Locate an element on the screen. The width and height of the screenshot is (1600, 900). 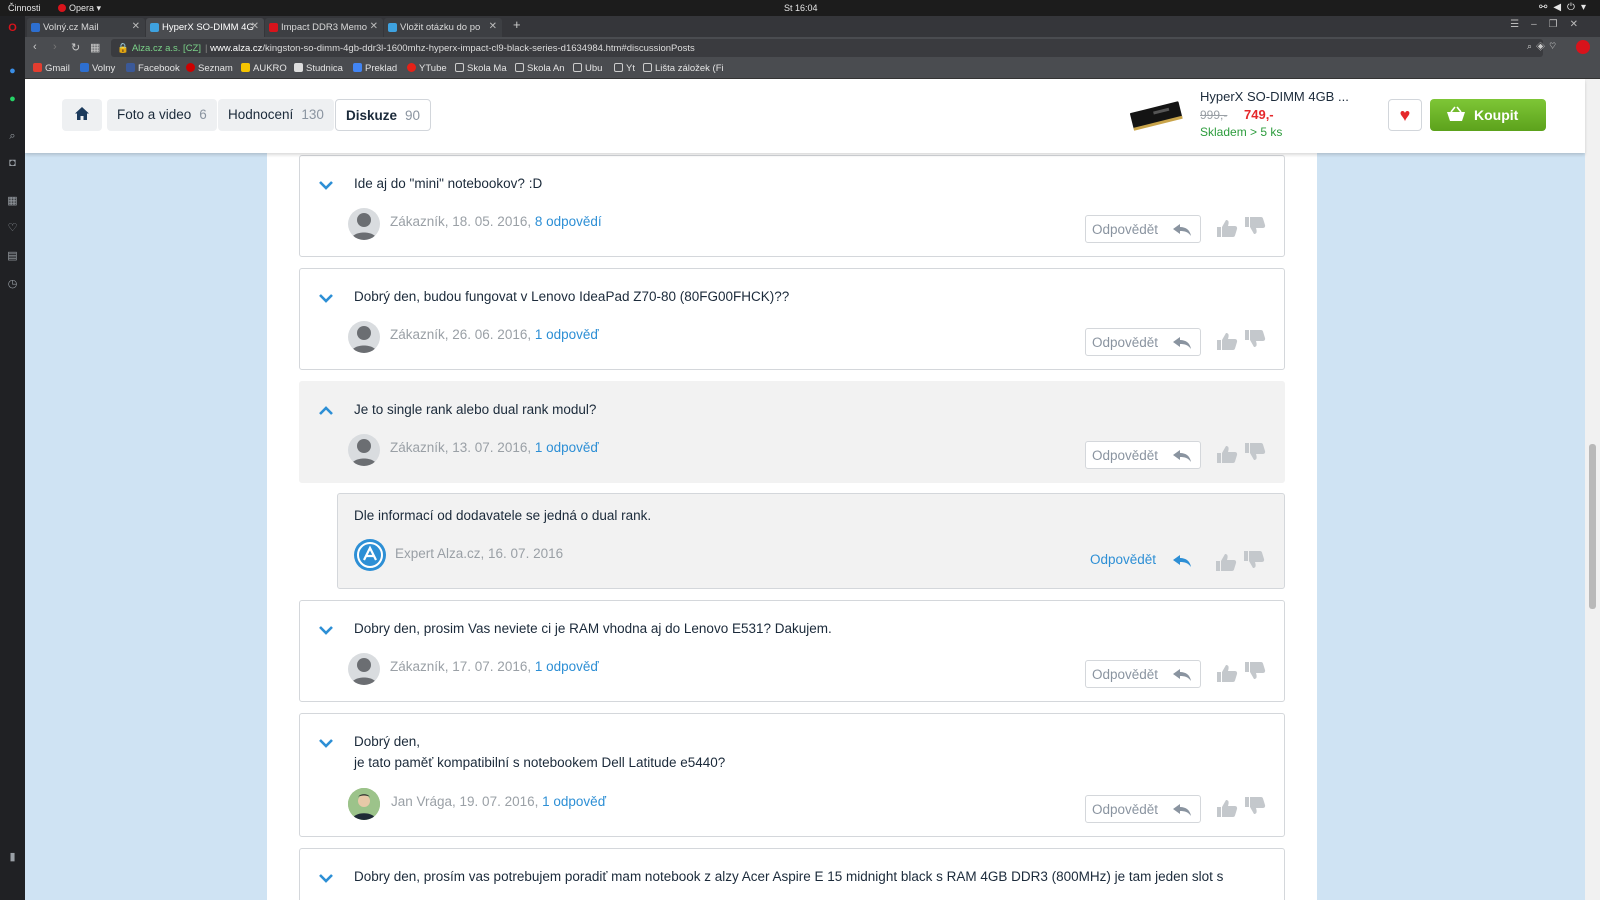
bookmark-folder-lista: Lišta záložek (Fi is located at coordinates (683, 68).